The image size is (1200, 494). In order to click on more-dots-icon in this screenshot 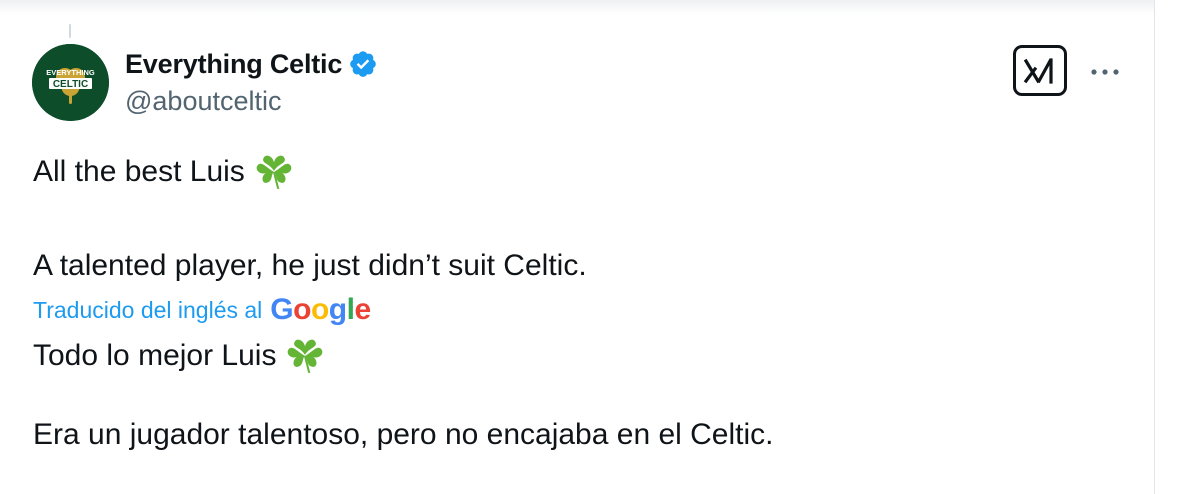, I will do `click(1105, 72)`.